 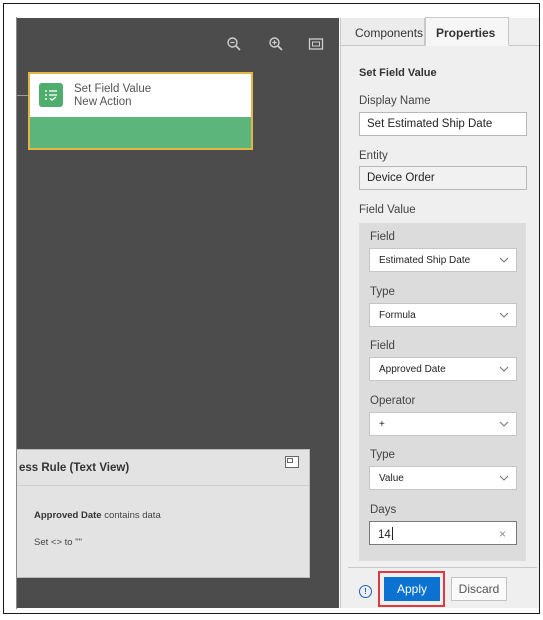 What do you see at coordinates (382, 292) in the screenshot?
I see `type-label: Type` at bounding box center [382, 292].